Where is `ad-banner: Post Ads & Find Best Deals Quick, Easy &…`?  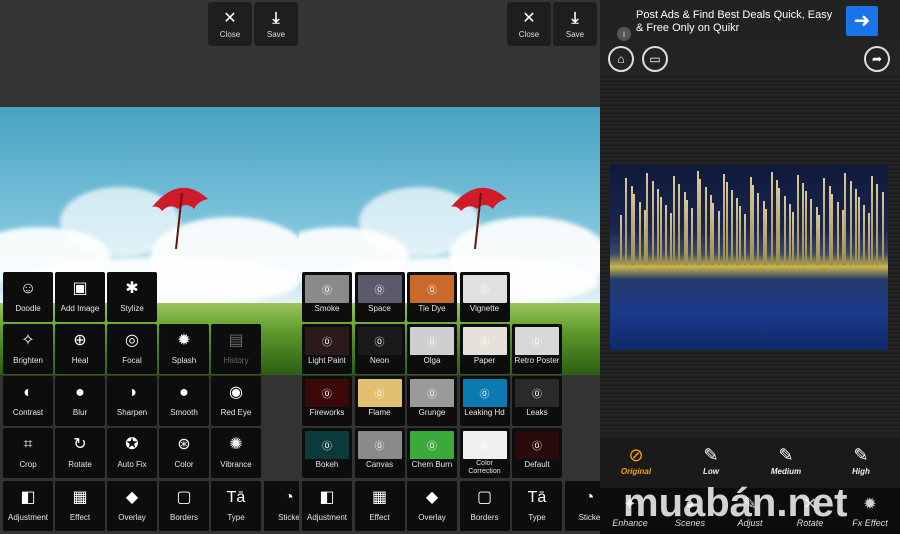 ad-banner: Post Ads & Find Best Deals Quick, Easy &… is located at coordinates (750, 23).